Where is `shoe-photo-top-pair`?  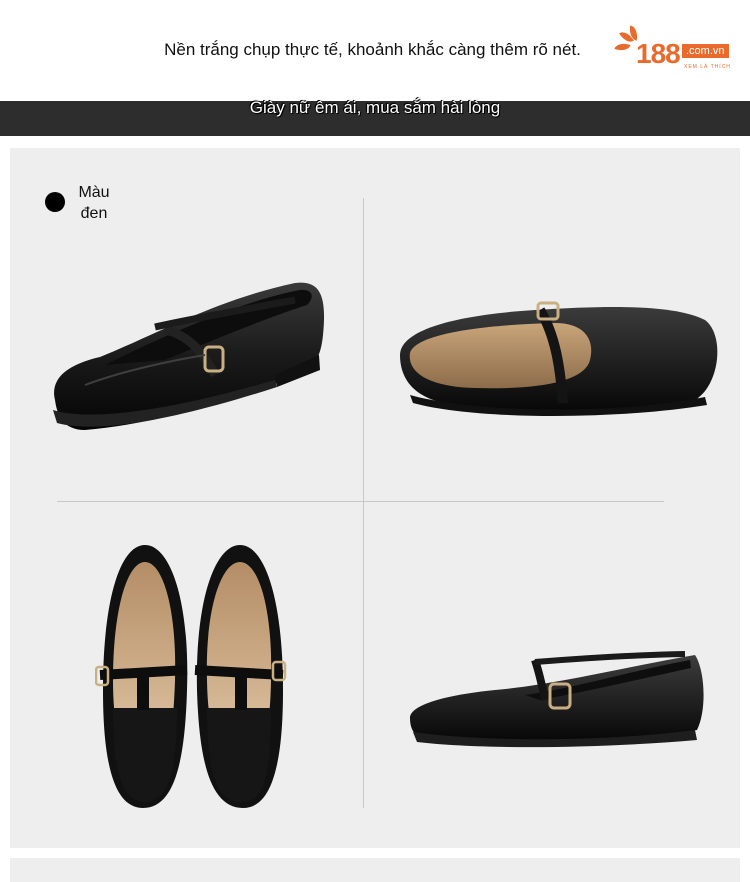
shoe-photo-top-pair is located at coordinates (192, 677).